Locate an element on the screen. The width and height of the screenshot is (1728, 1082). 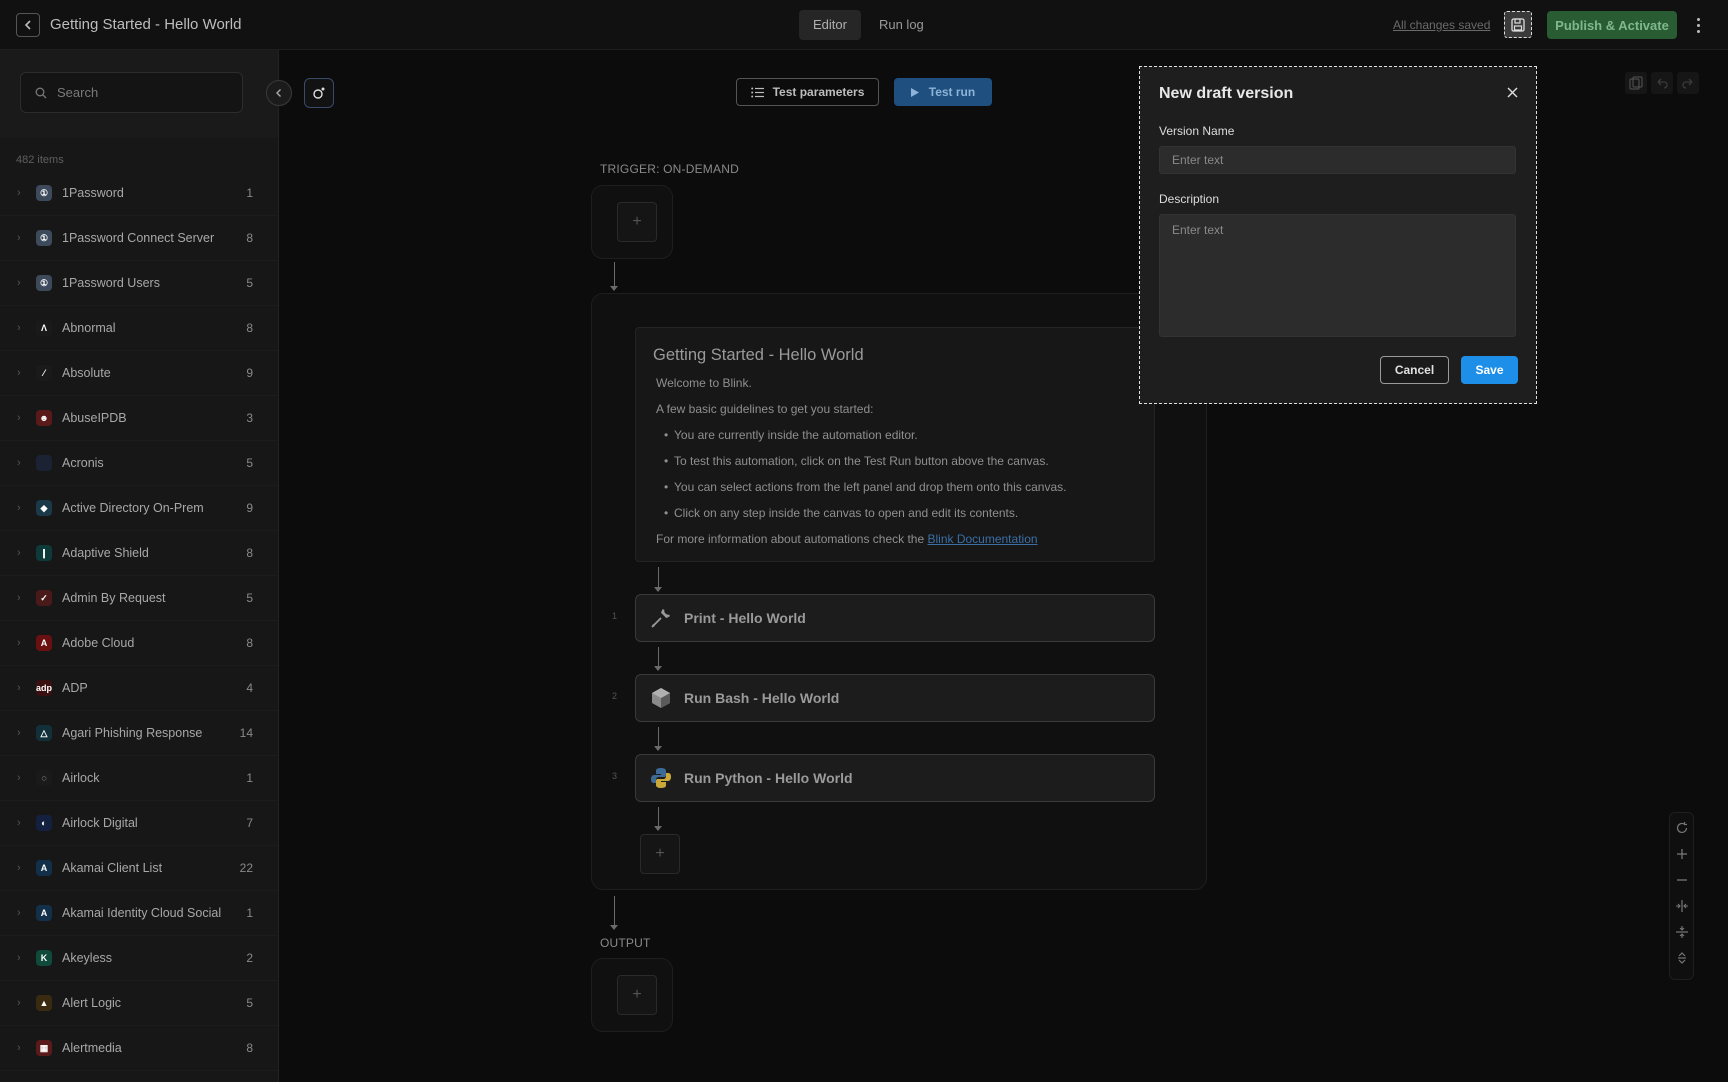
add-output-button: + is located at coordinates (637, 995).